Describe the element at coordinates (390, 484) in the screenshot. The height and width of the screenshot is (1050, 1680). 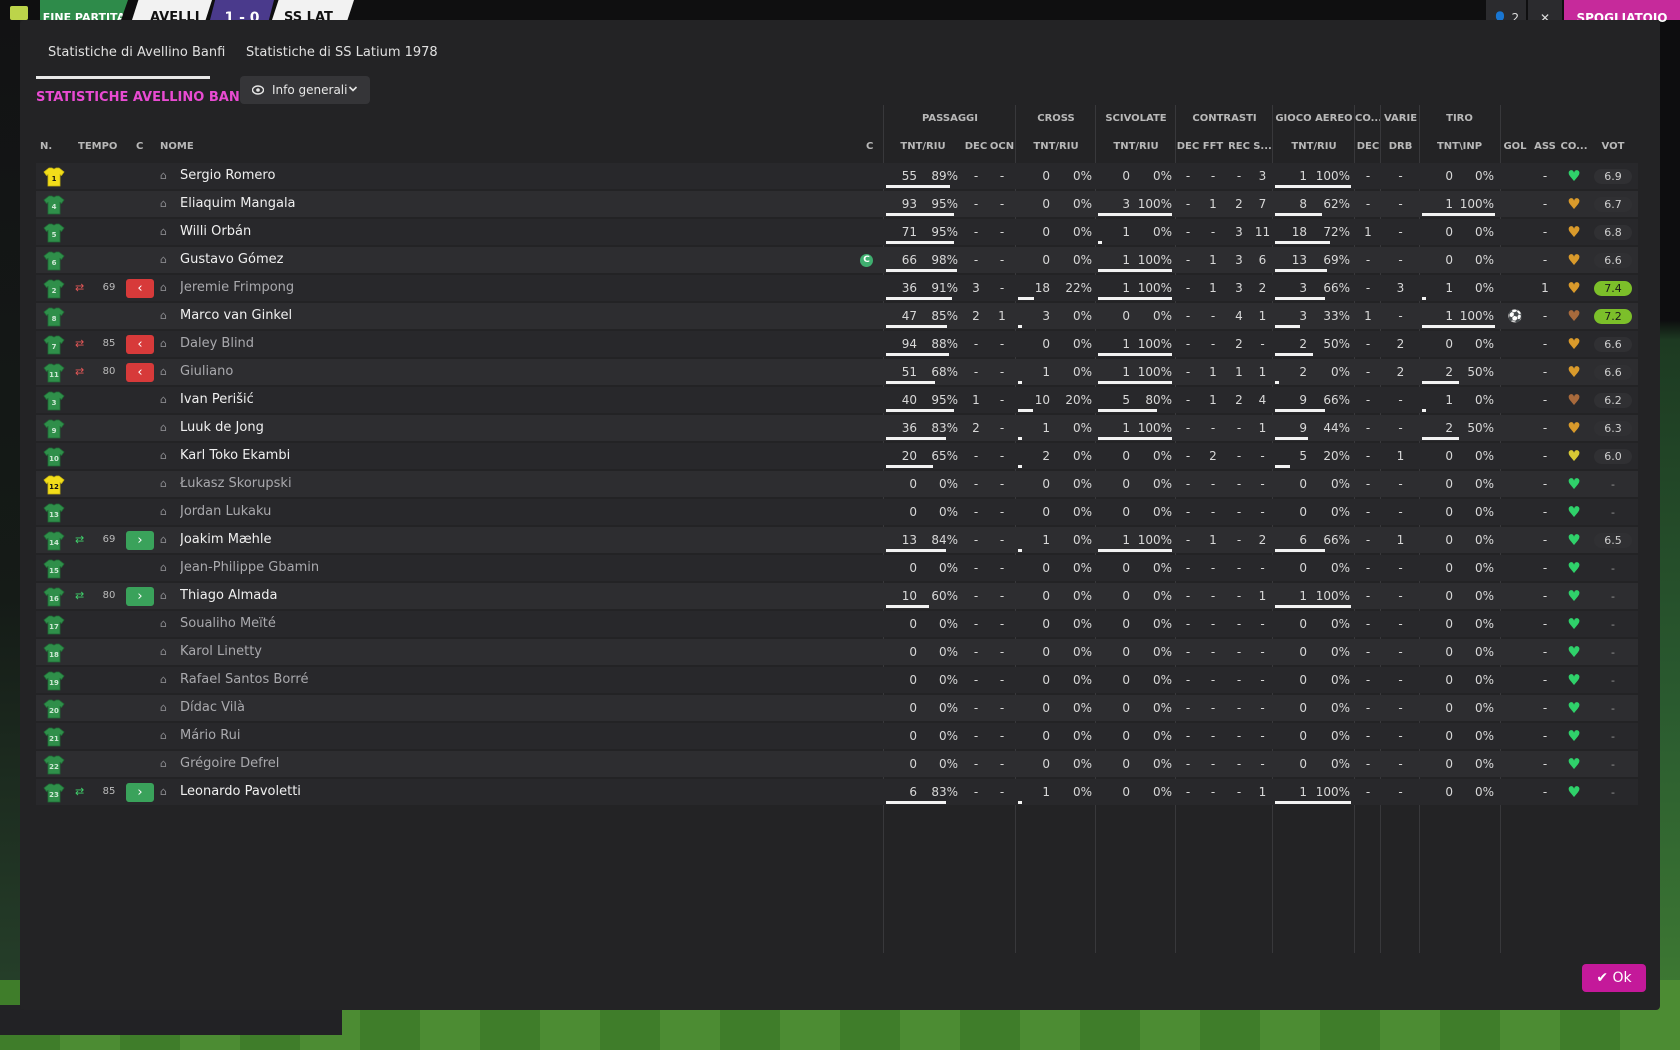
I see `player-name: Łukasz Skorupski` at that location.